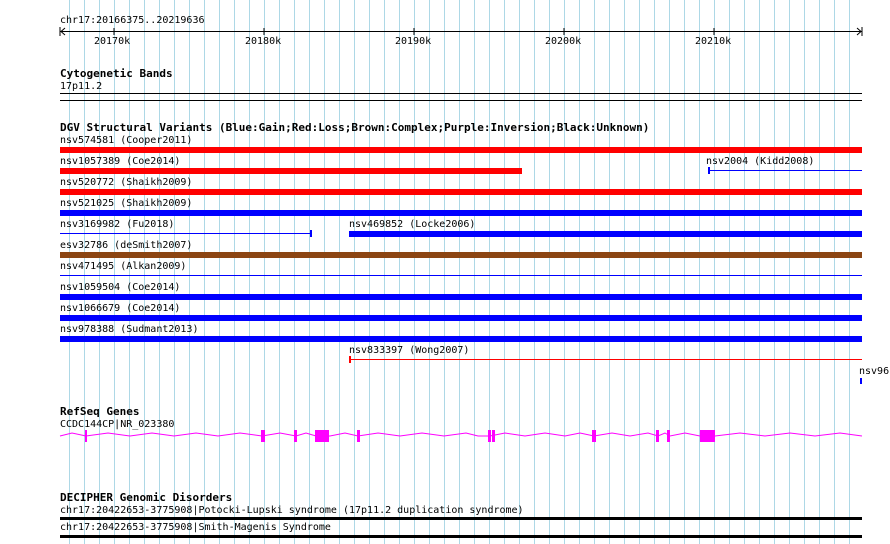 Image resolution: width=890 pixels, height=544 pixels. I want to click on variant-label: nsv96, so click(874, 371).